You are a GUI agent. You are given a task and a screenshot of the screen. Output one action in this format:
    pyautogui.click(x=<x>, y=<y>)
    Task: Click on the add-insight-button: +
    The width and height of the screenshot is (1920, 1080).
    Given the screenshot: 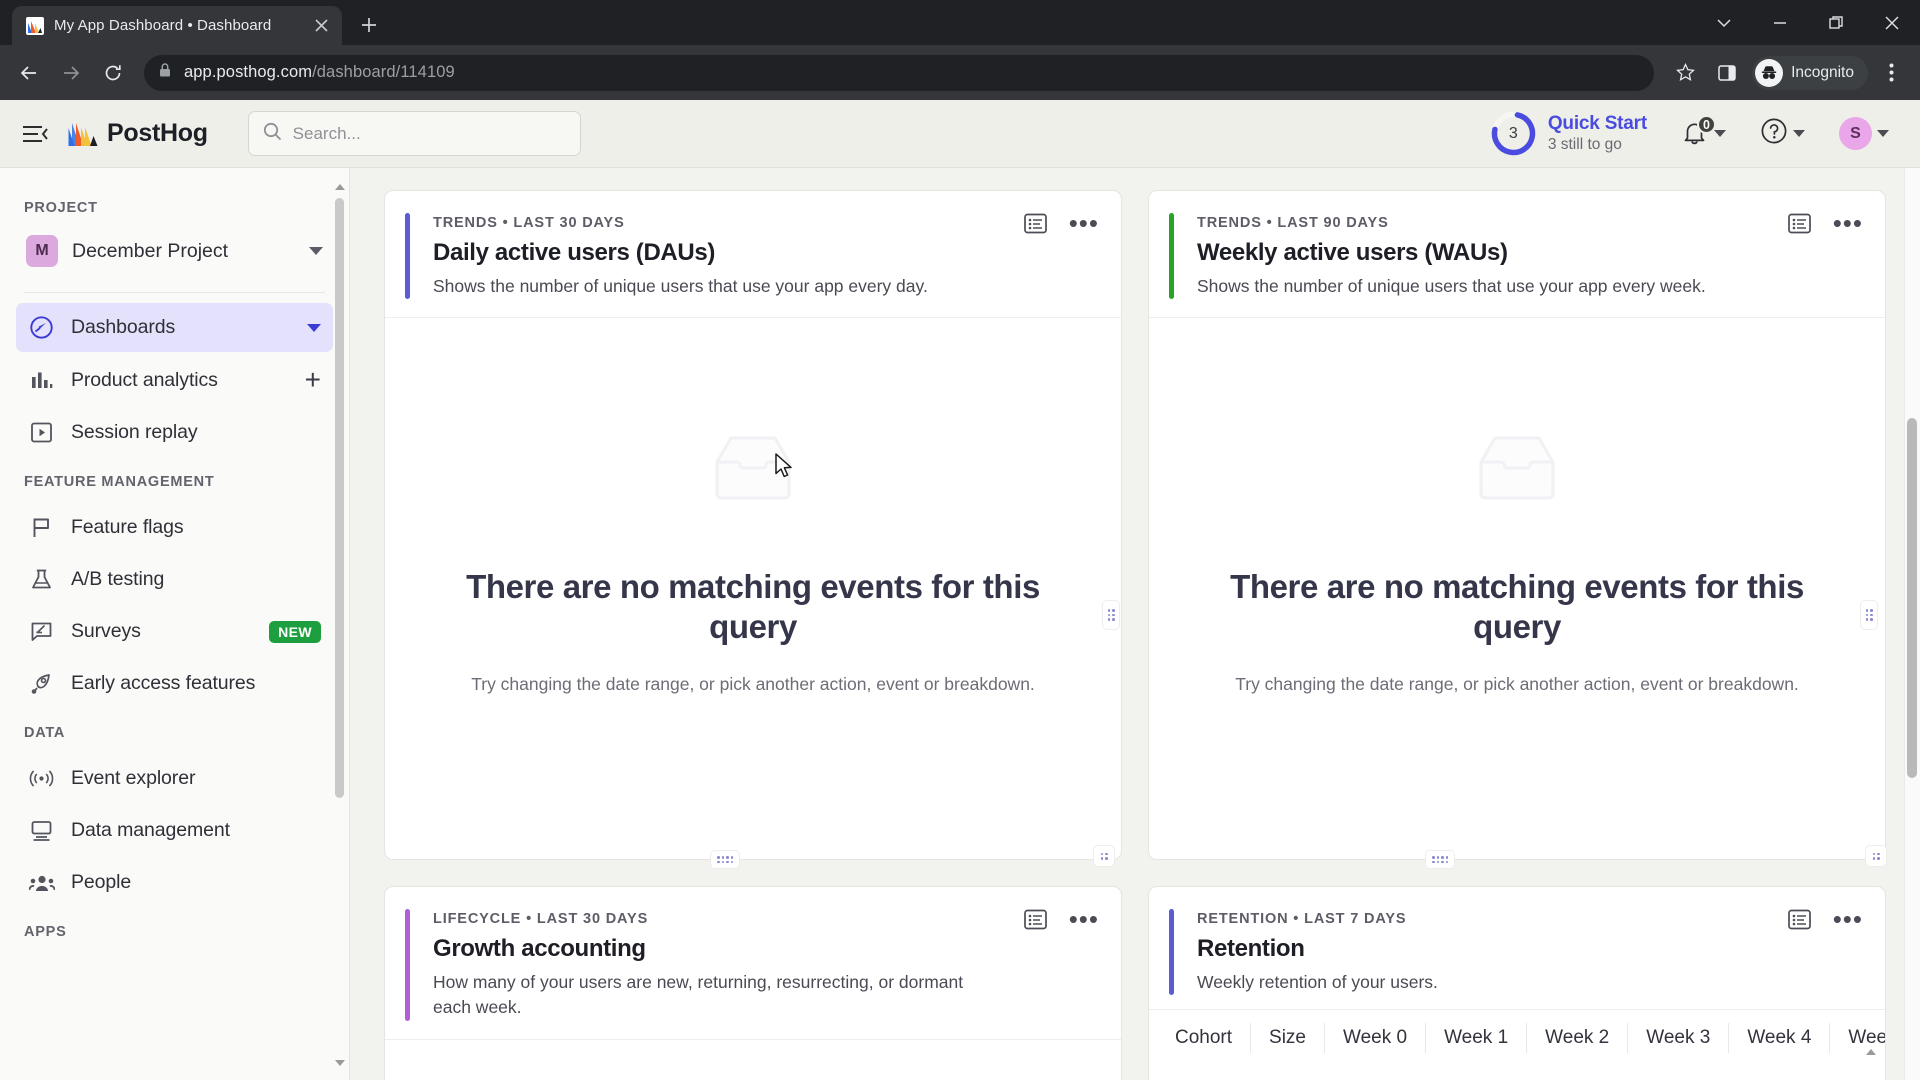 What is the action you would take?
    pyautogui.click(x=313, y=380)
    